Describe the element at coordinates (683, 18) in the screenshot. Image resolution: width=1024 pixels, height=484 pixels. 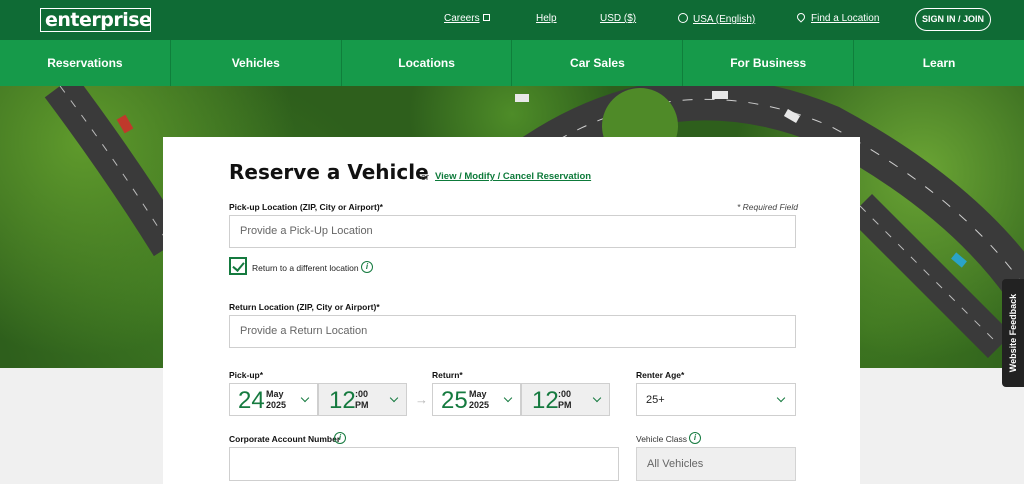
I see `globe-icon` at that location.